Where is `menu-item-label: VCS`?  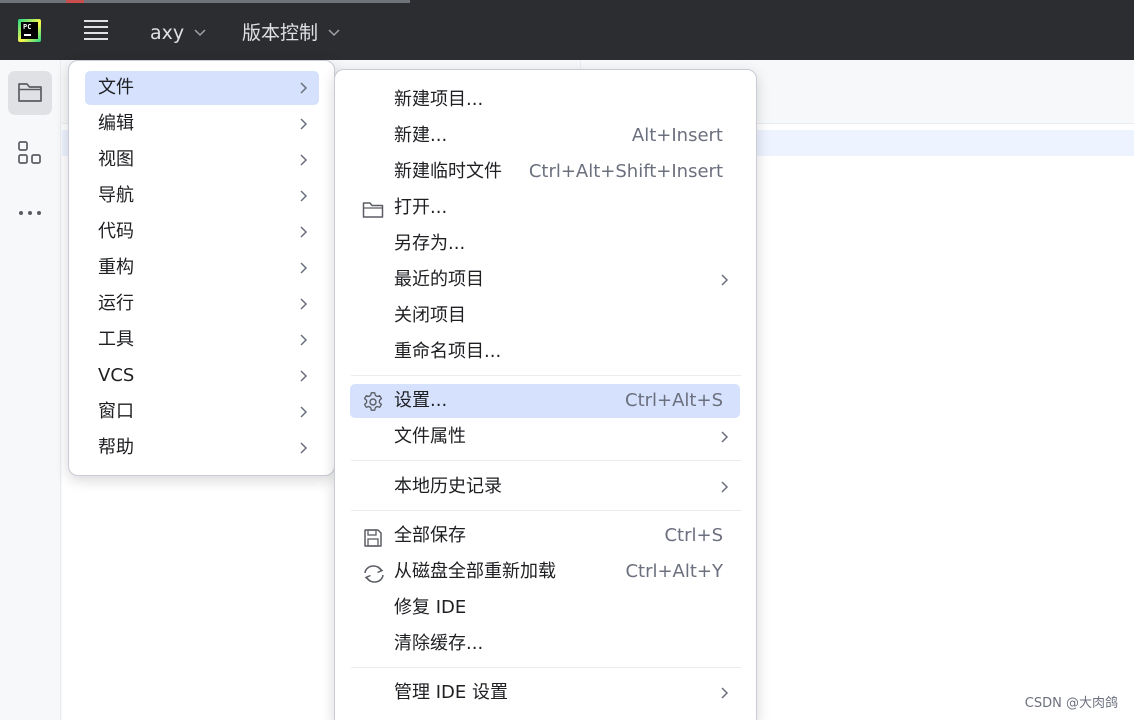 menu-item-label: VCS is located at coordinates (116, 375).